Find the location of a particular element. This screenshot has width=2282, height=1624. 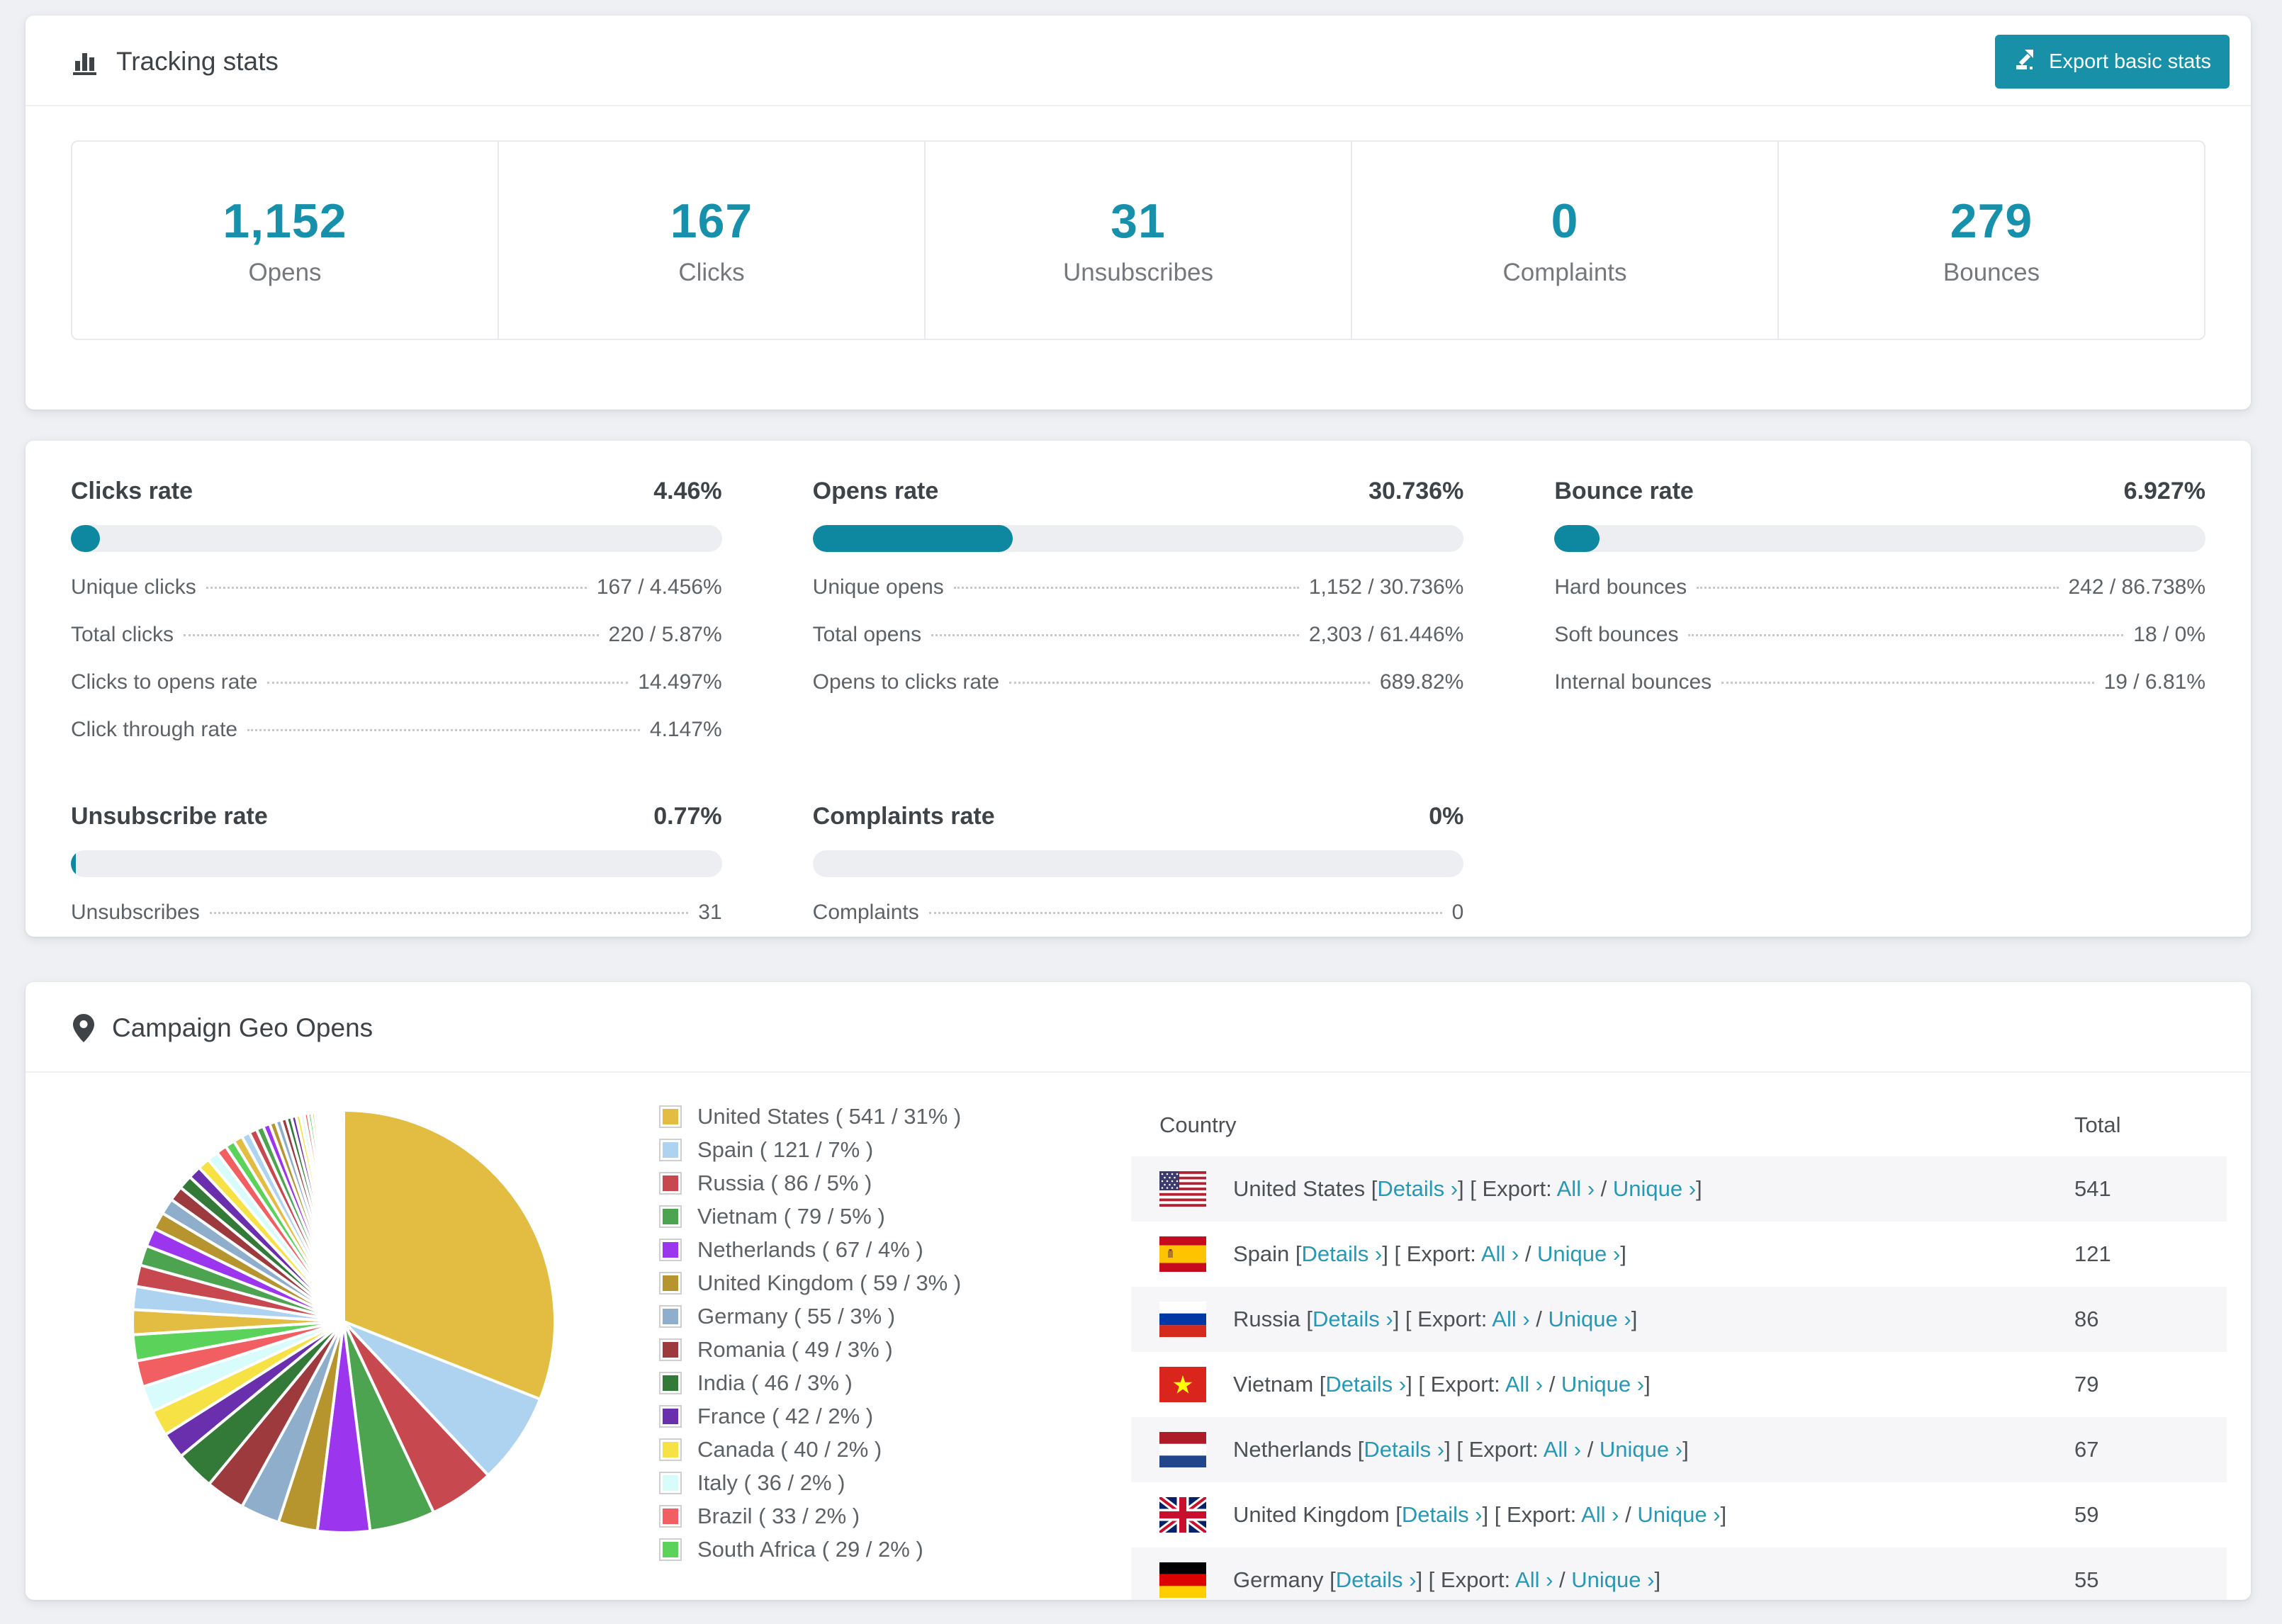

rate-row-label: Soft bounces is located at coordinates (1616, 635).